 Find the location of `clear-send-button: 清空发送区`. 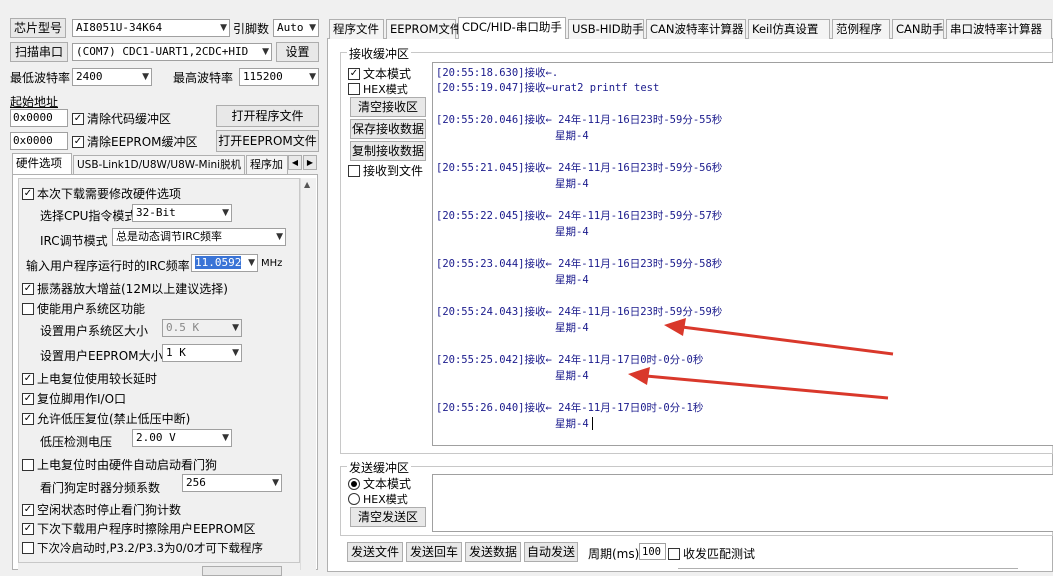

clear-send-button: 清空发送区 is located at coordinates (388, 517).